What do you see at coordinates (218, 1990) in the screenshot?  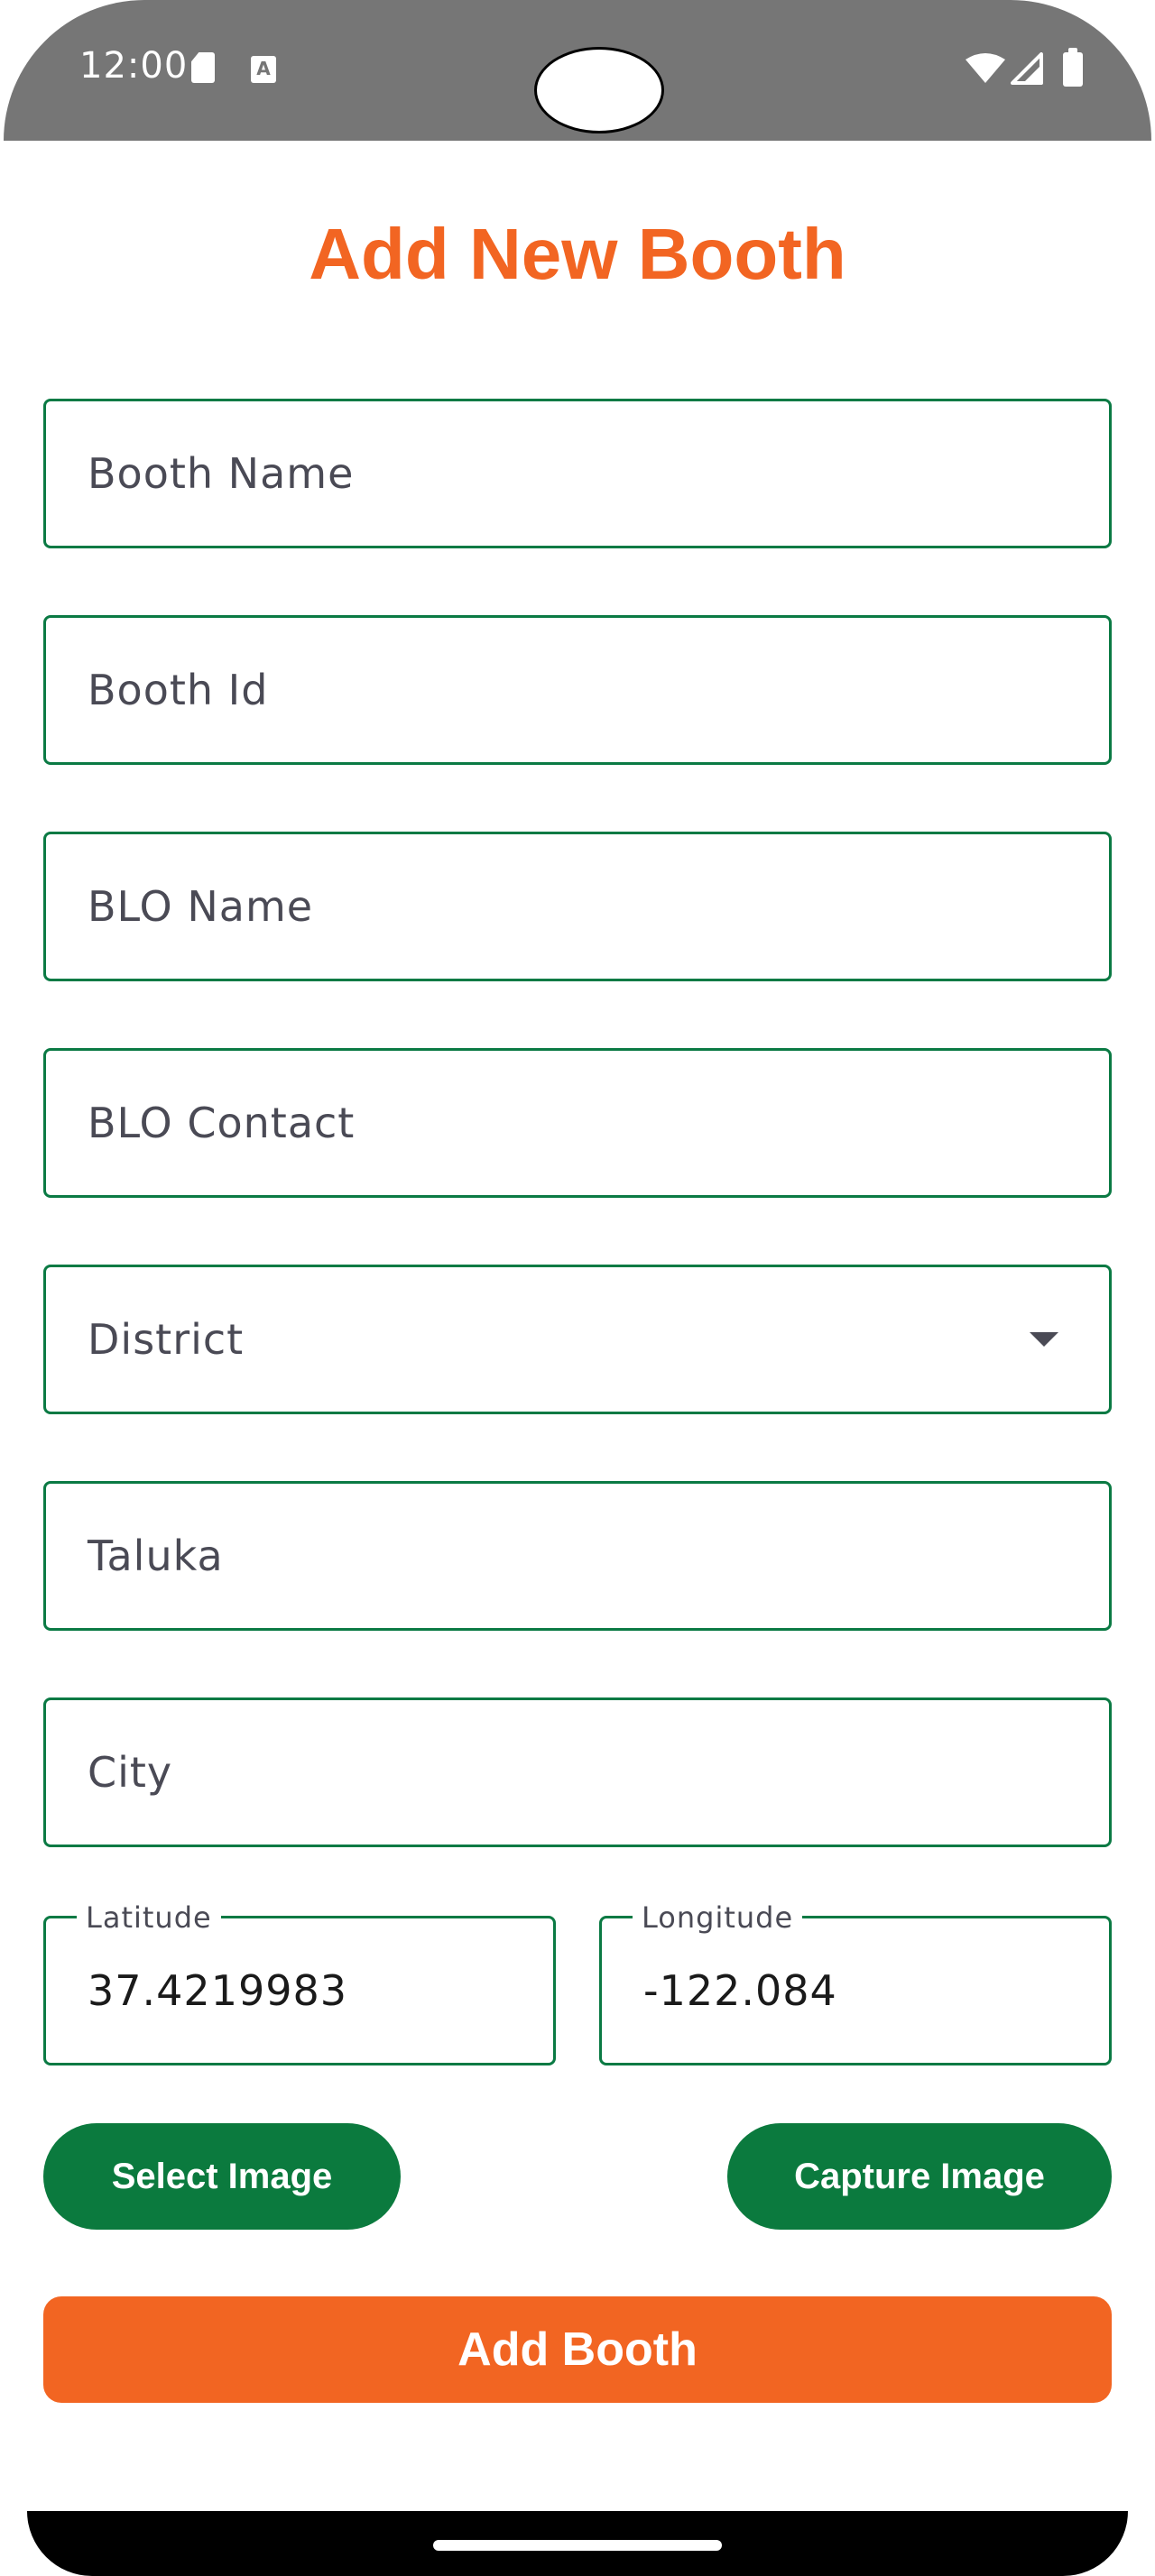 I see `latitude-value: 37.4219983` at bounding box center [218, 1990].